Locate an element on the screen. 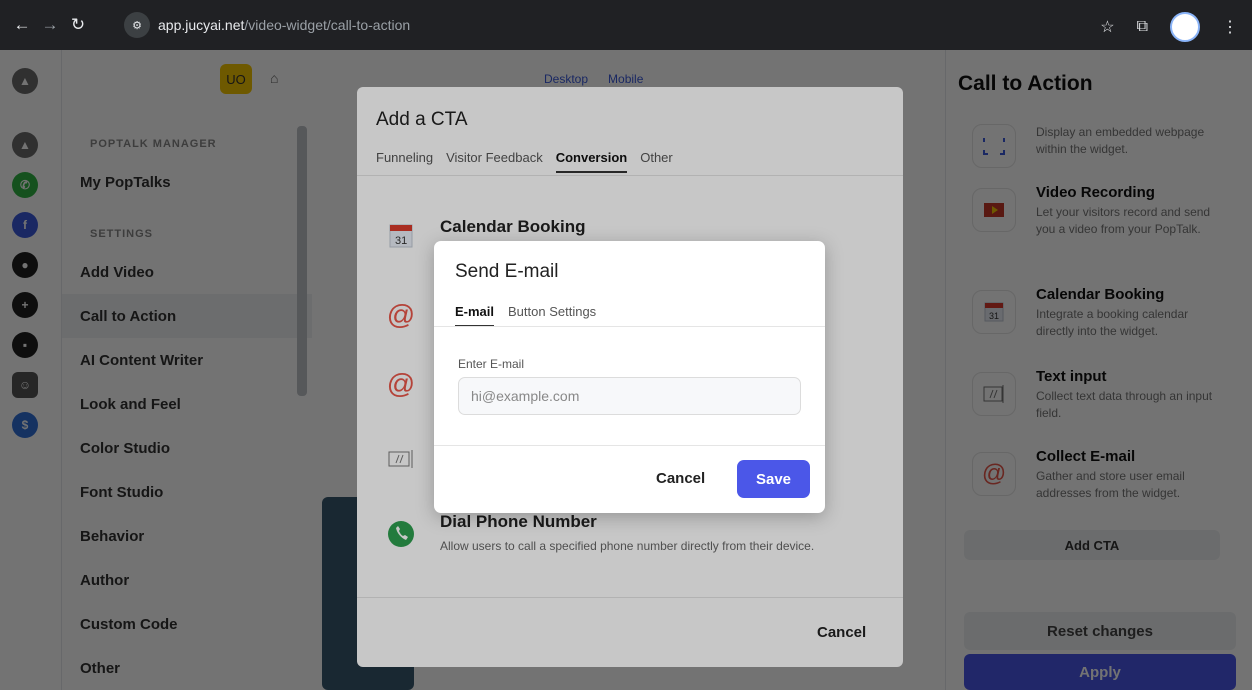 This screenshot has width=1252, height=690. extensions-icon: ⧉ is located at coordinates (1142, 27).